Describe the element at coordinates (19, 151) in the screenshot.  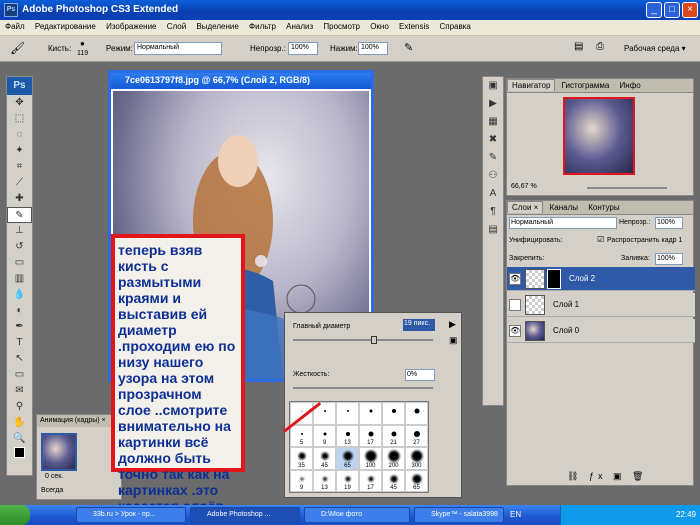
I see `magic-wand-tool-icon: ✦` at that location.